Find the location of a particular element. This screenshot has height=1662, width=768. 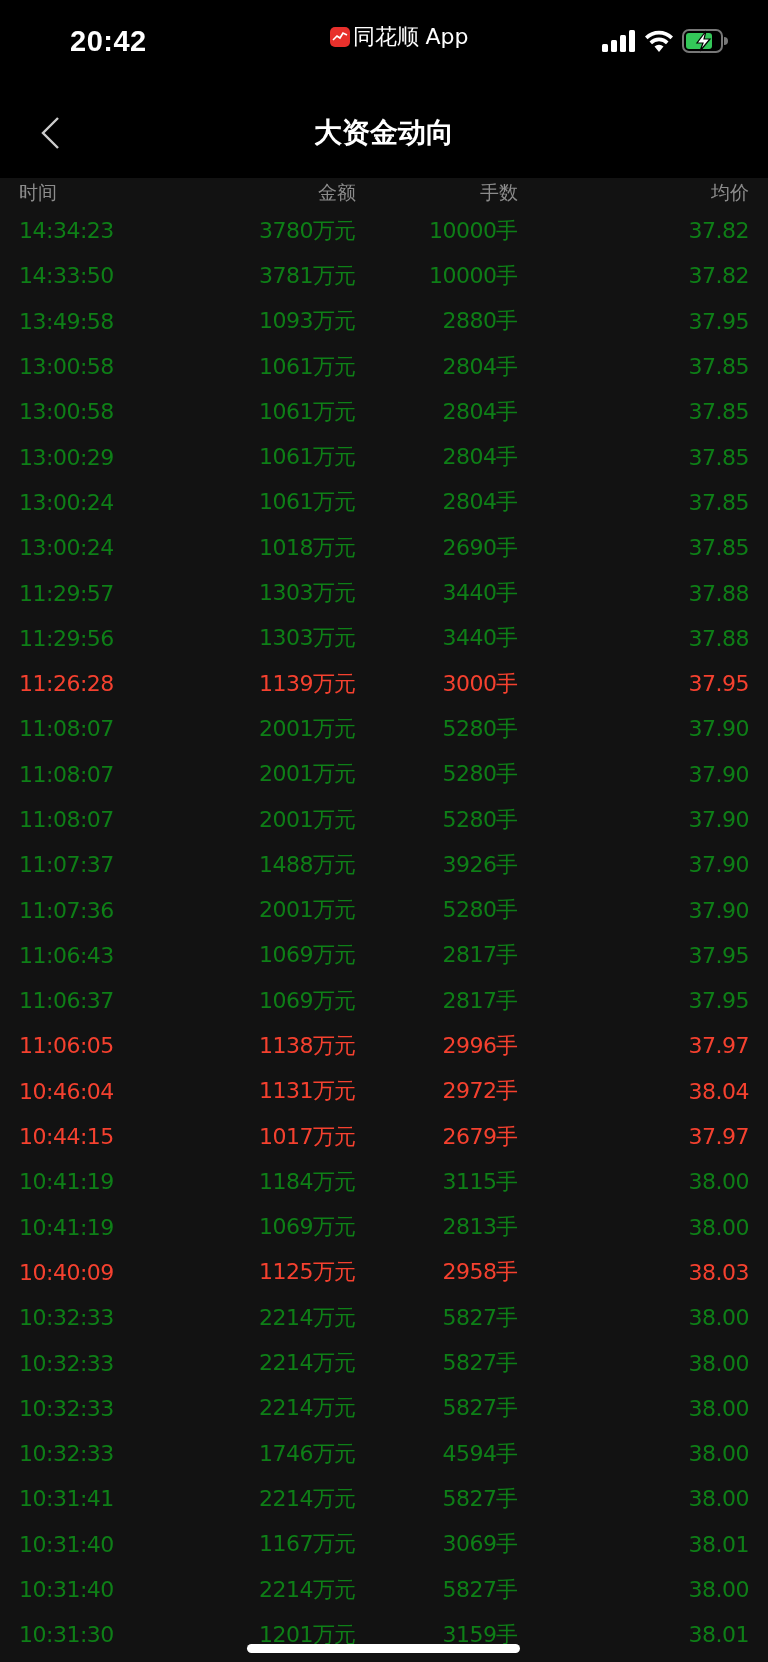

column-header: 均价 is located at coordinates (729, 192).